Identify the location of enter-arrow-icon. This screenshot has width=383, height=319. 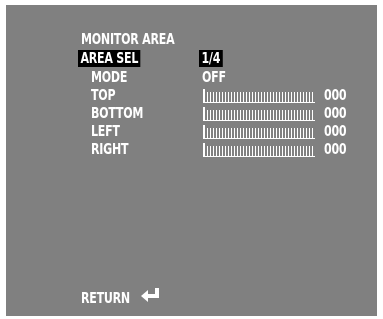
(151, 295).